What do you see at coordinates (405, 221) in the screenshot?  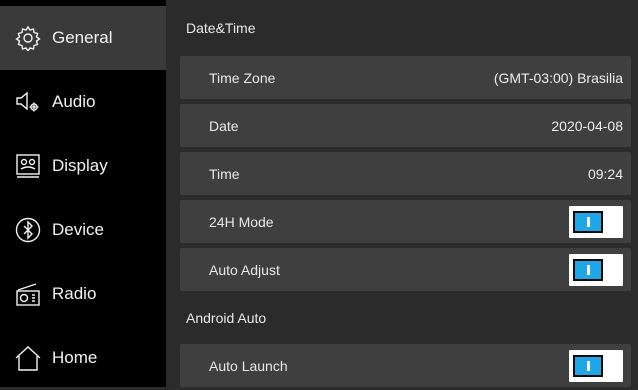 I see `24h-mode-row: 24H Mode` at bounding box center [405, 221].